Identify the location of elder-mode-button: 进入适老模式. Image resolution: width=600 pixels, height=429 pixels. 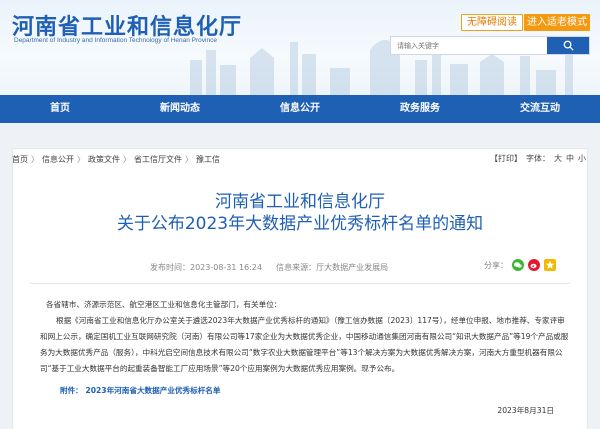
(557, 22).